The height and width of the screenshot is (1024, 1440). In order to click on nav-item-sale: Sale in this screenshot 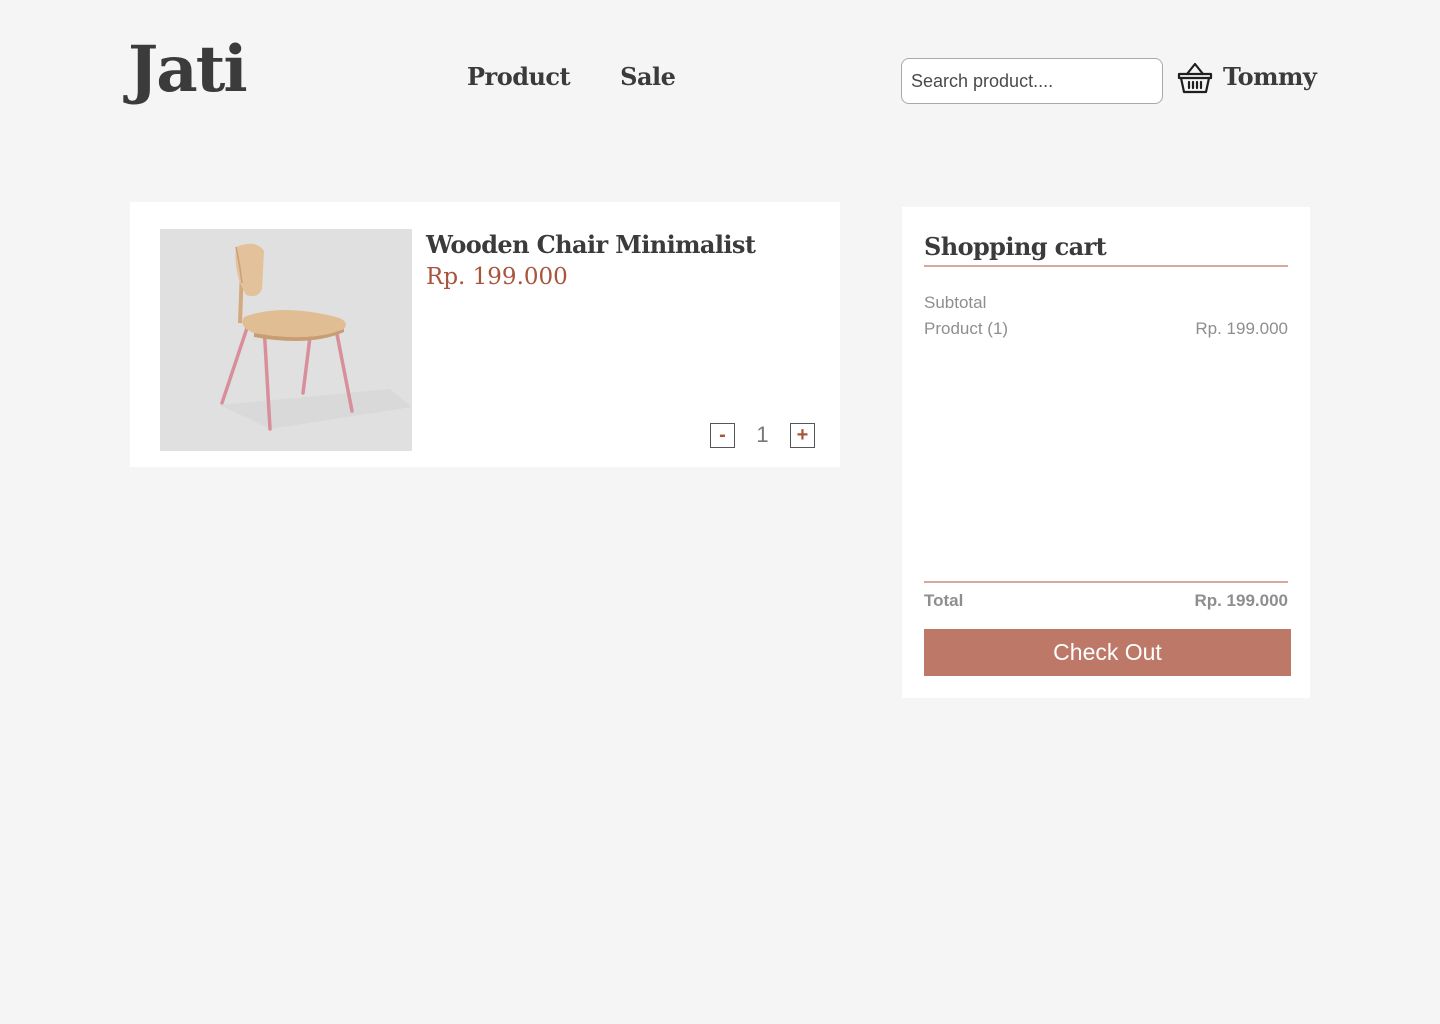, I will do `click(648, 76)`.